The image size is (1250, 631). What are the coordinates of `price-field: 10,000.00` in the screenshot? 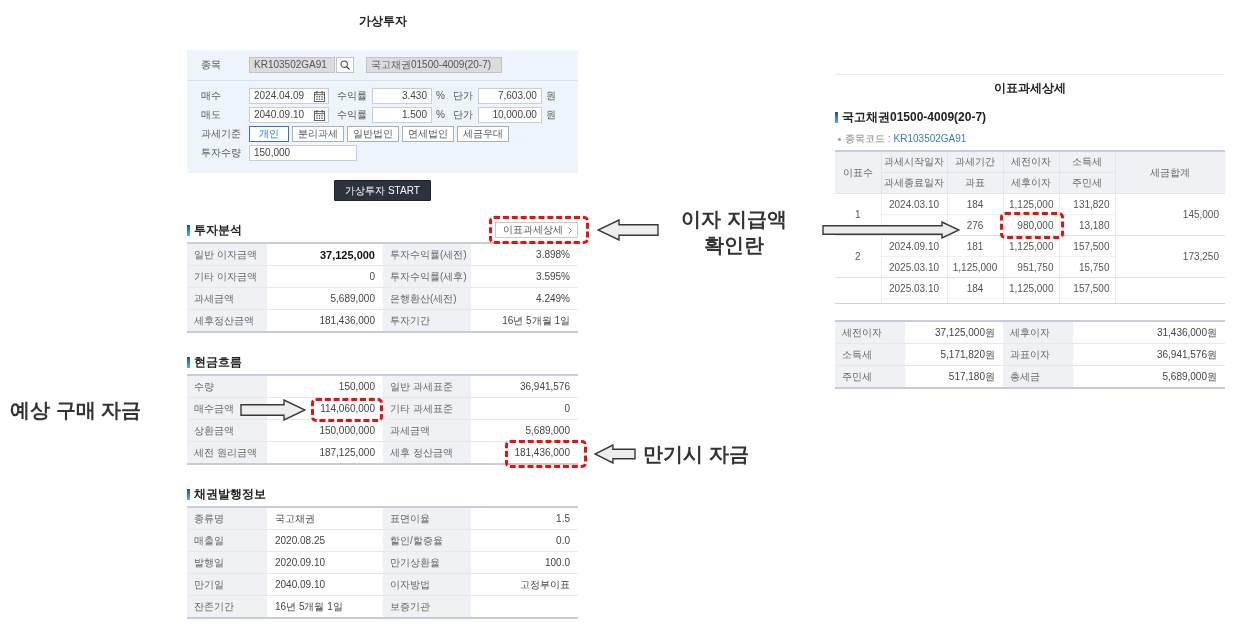 It's located at (509, 115).